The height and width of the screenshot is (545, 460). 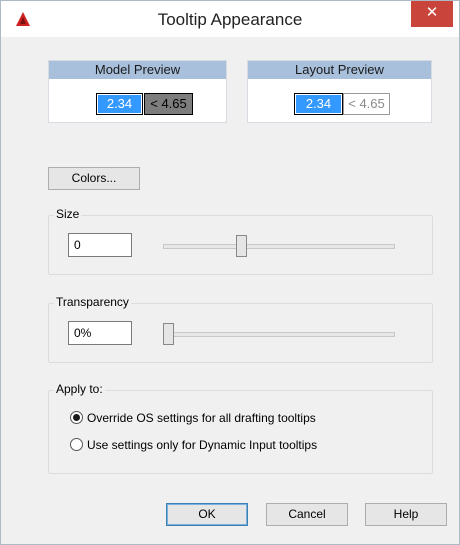 I want to click on apply-to-group, so click(x=240, y=432).